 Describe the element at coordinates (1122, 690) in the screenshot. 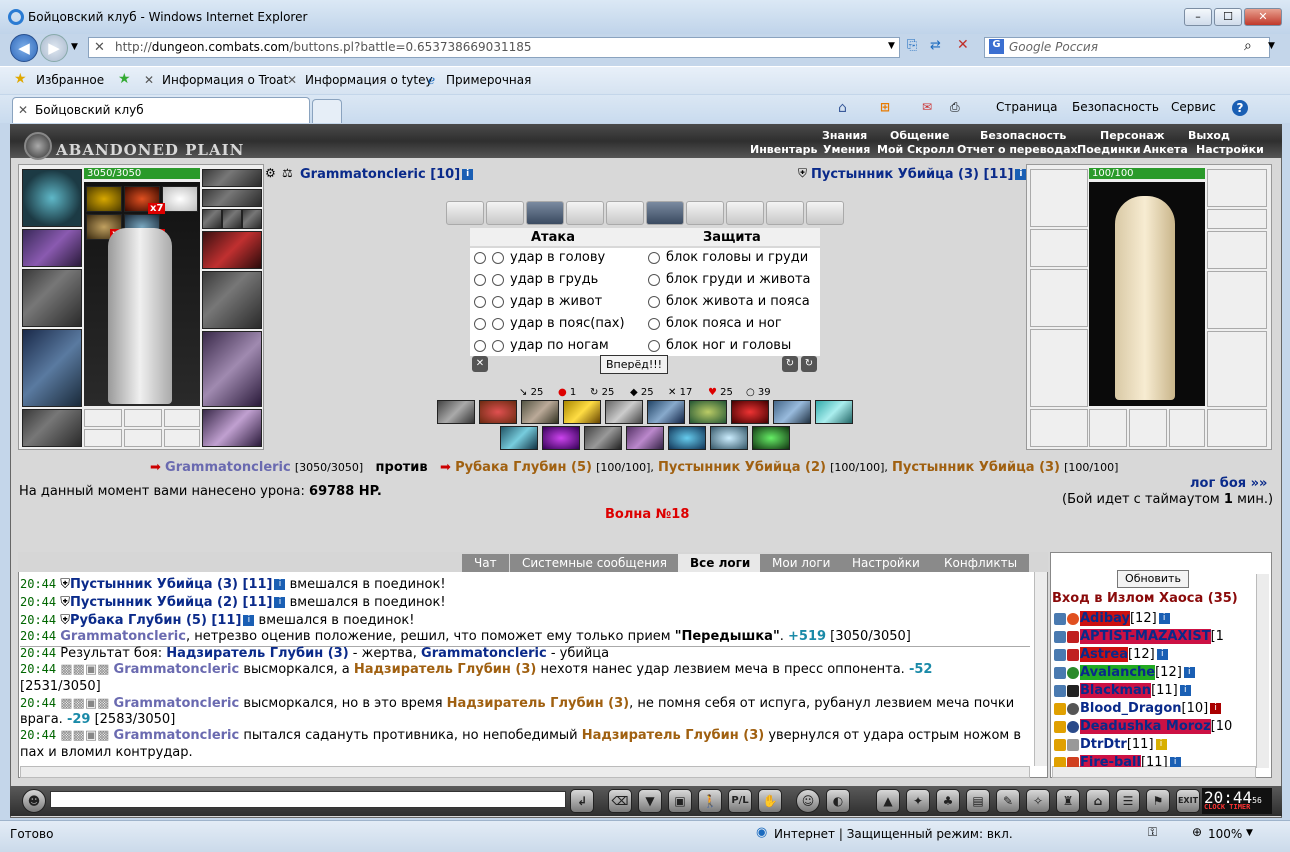

I see `user-row: Blackman[11] i` at that location.